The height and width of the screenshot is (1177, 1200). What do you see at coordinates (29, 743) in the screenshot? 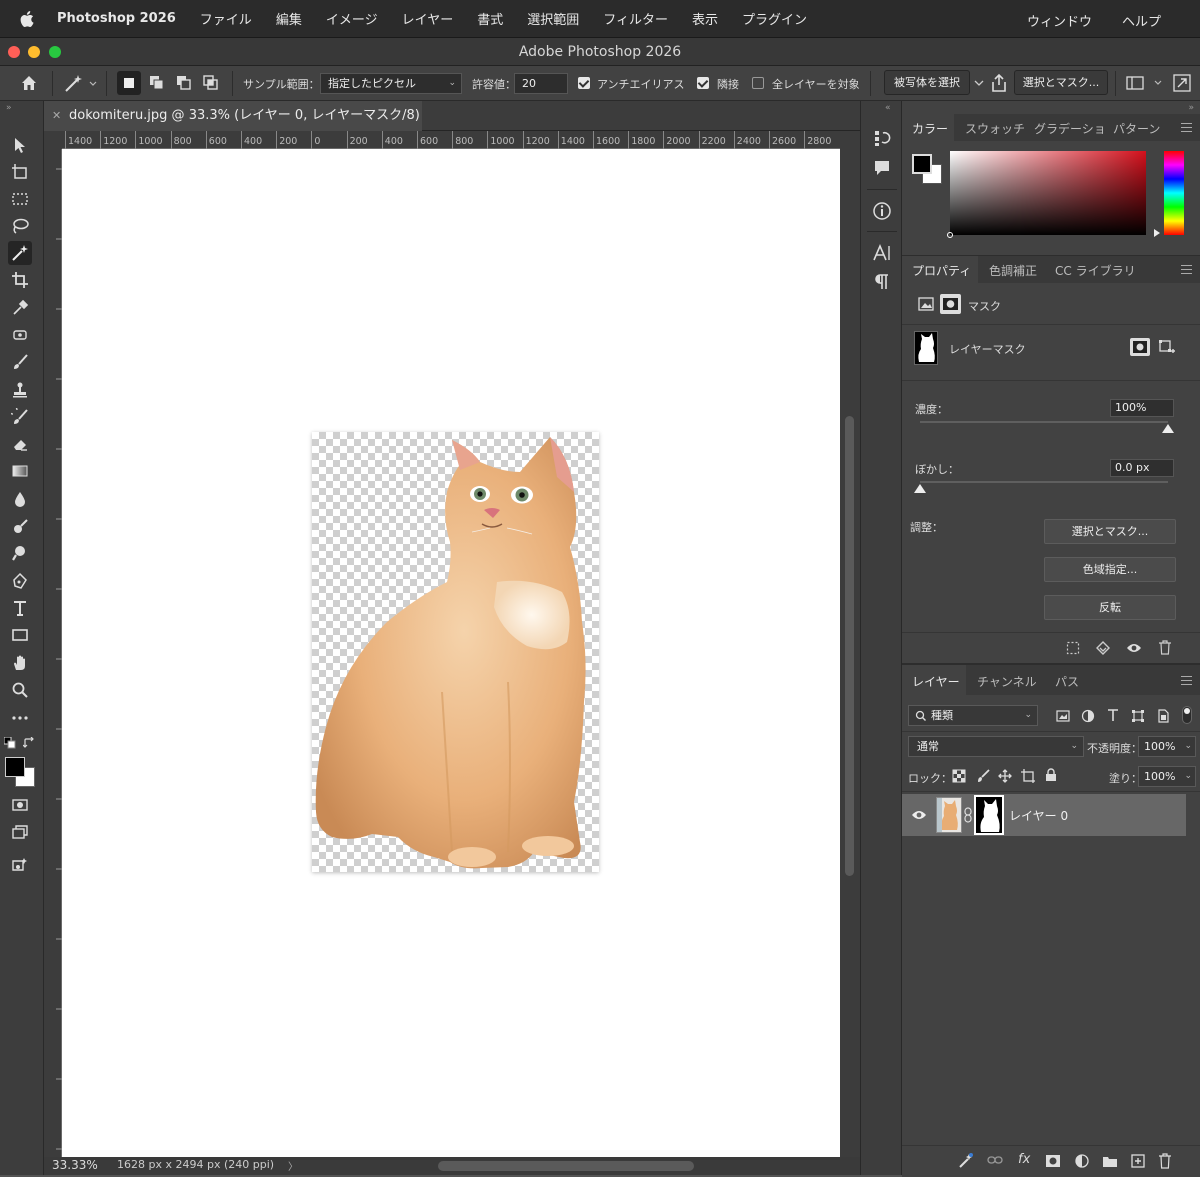
I see `swap-colors-icon` at bounding box center [29, 743].